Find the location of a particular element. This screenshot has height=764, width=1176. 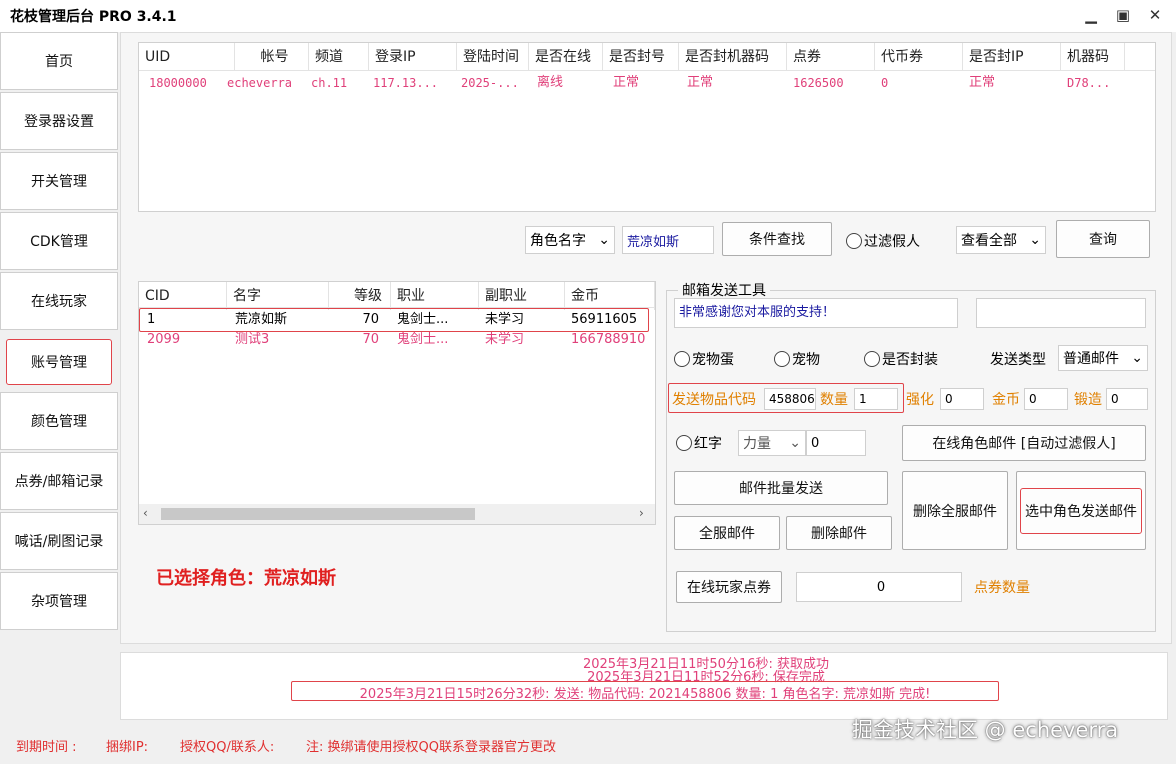

sidebar-item-launcher-settings: 登录器设置 is located at coordinates (59, 121).